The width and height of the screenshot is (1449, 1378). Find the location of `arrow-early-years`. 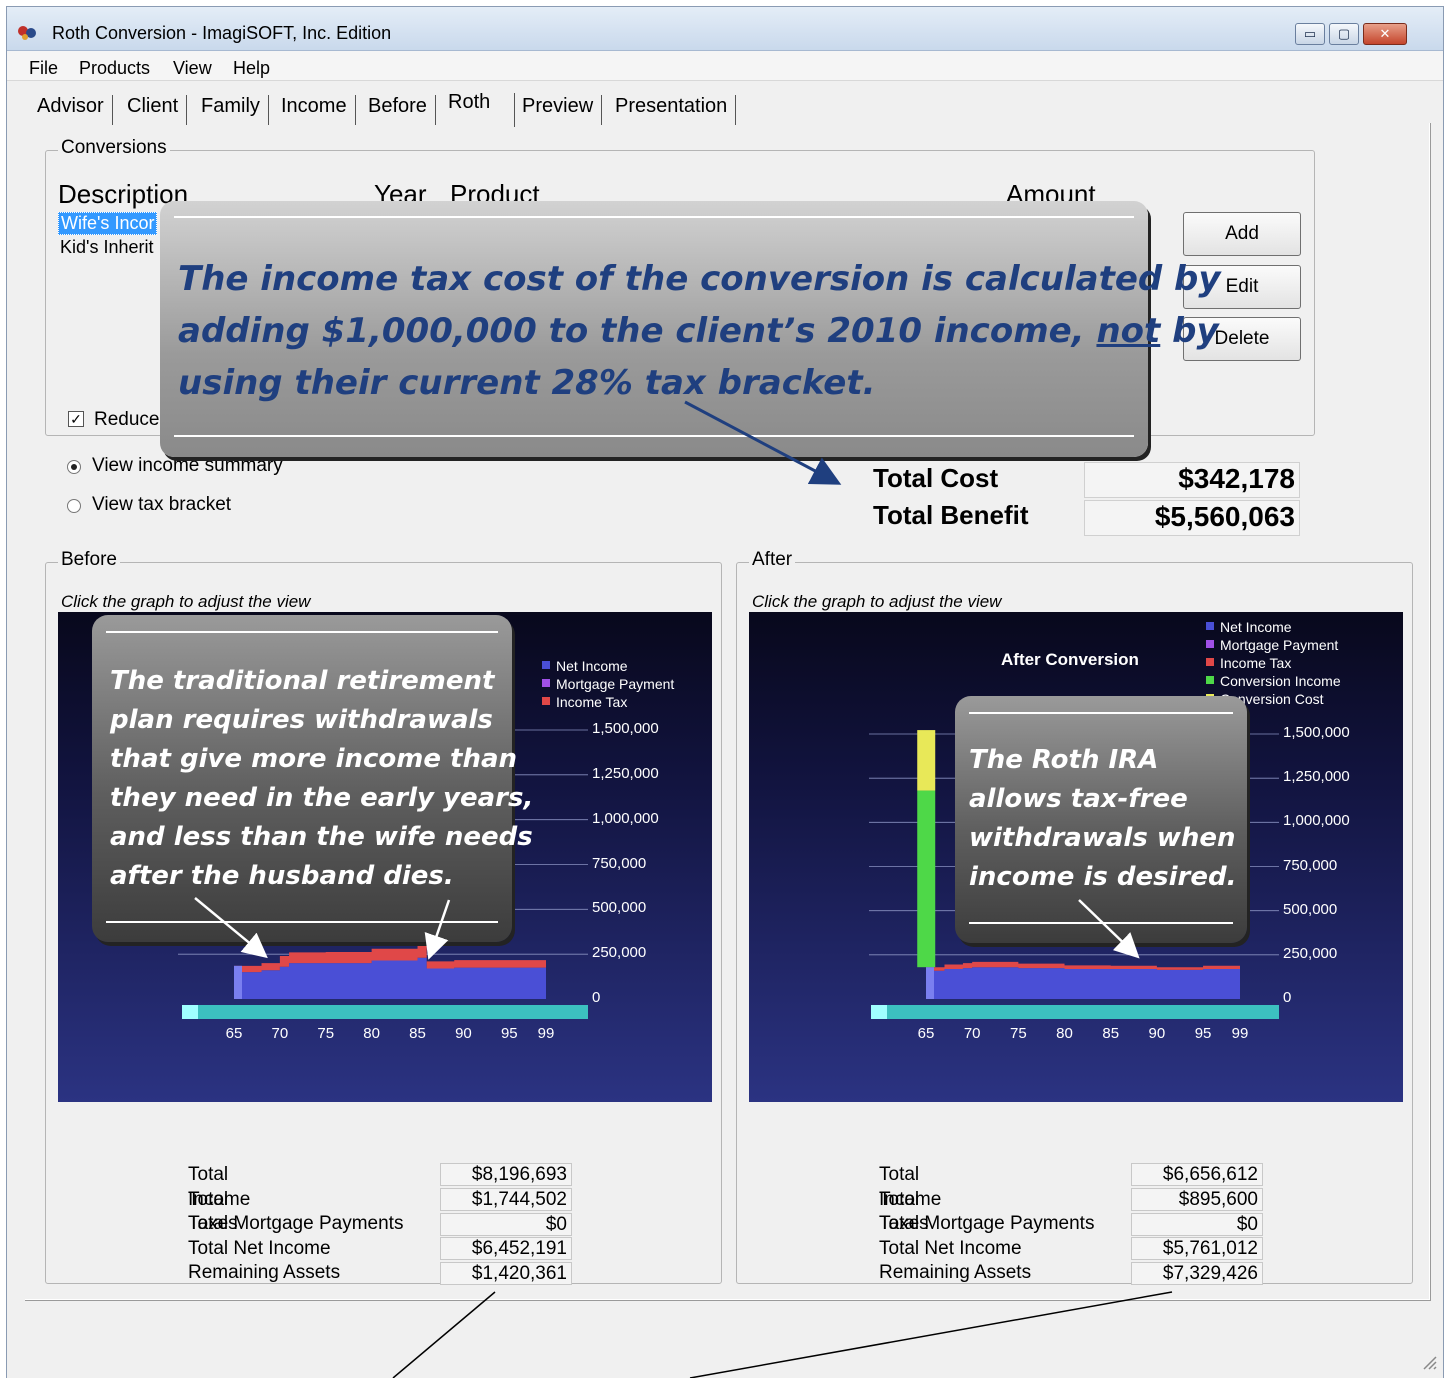

arrow-early-years is located at coordinates (231, 928).